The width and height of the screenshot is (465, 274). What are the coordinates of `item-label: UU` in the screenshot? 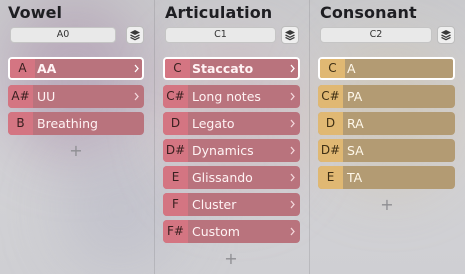 It's located at (46, 96).